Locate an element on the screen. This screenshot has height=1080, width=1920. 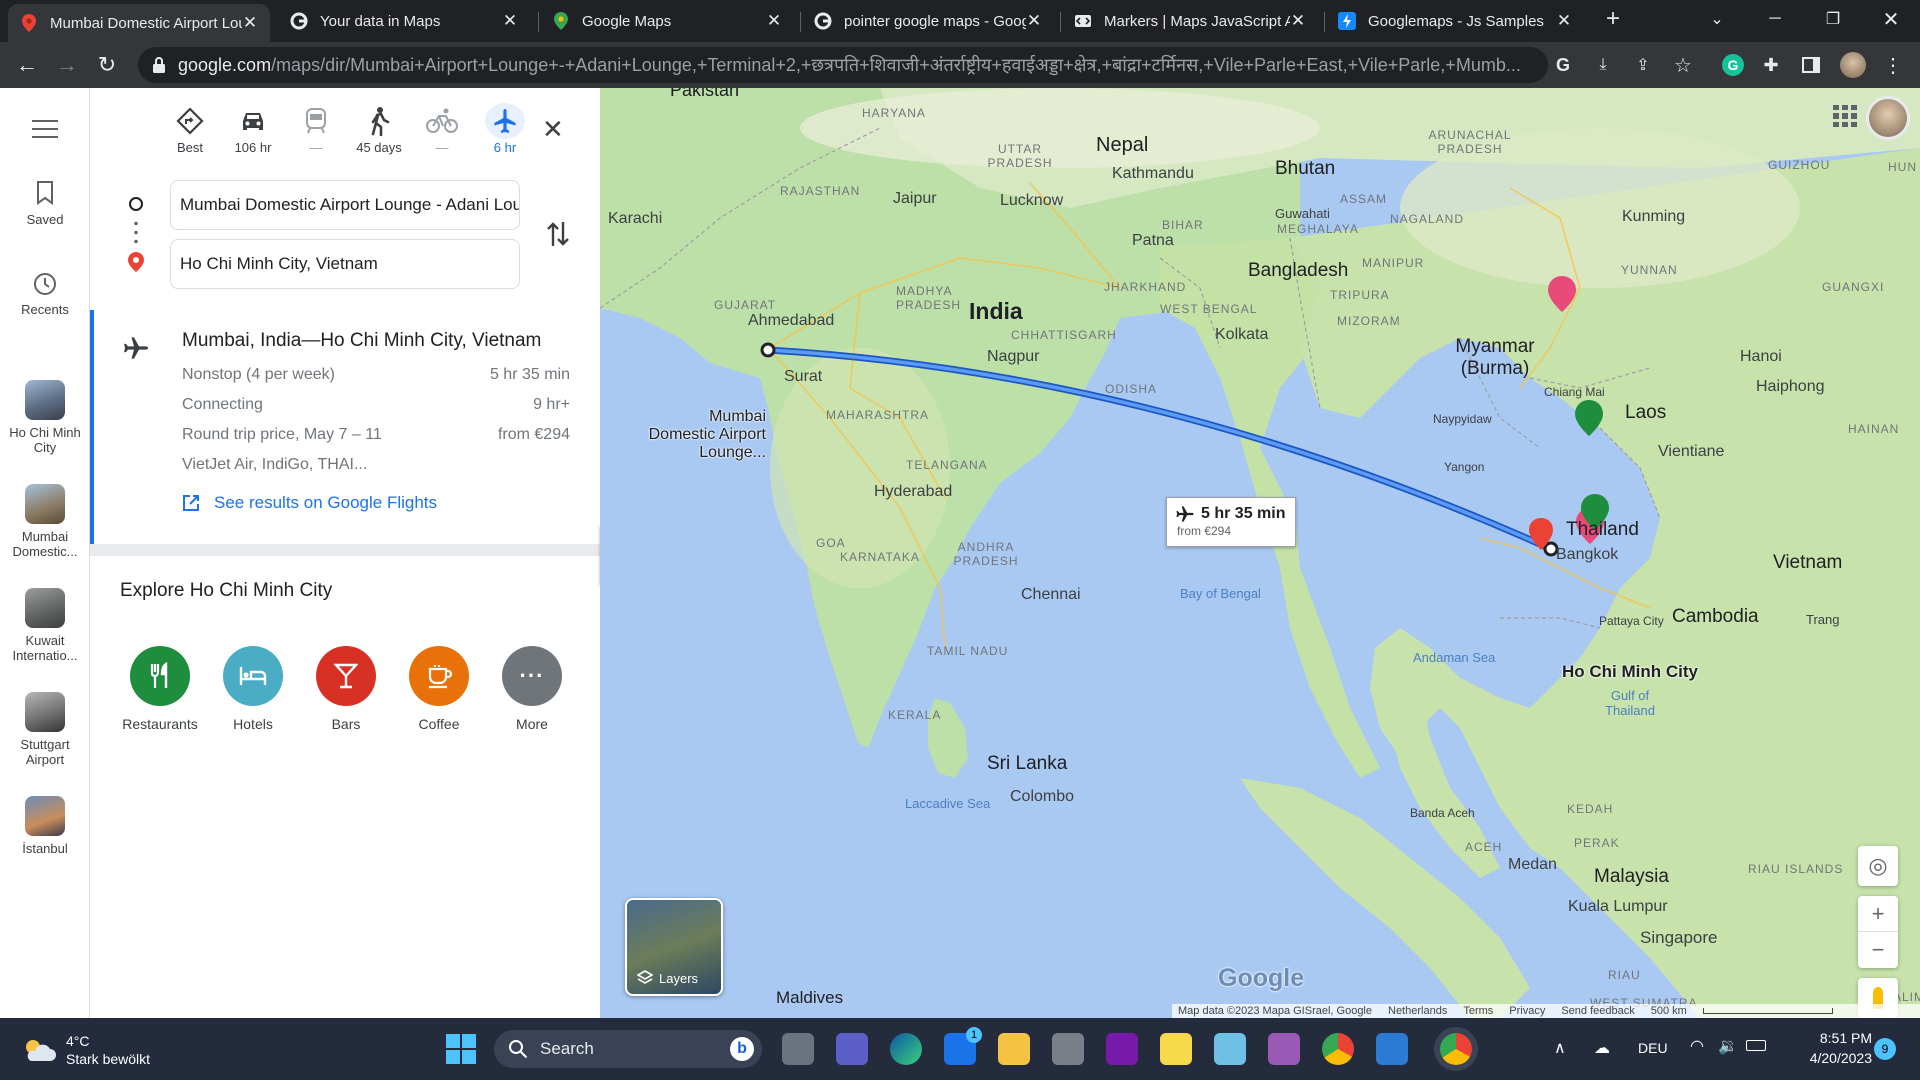
side-panel-button is located at coordinates (1811, 65).